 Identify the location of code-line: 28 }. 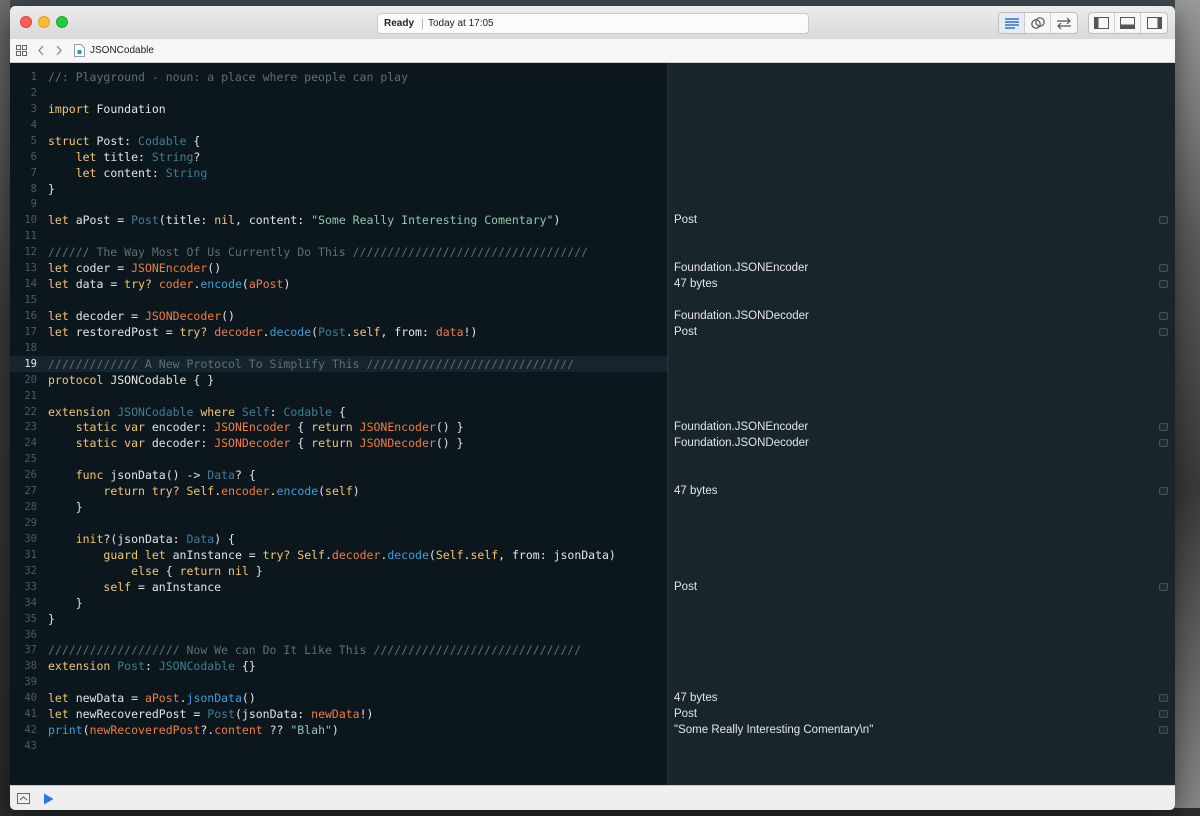
(338, 507).